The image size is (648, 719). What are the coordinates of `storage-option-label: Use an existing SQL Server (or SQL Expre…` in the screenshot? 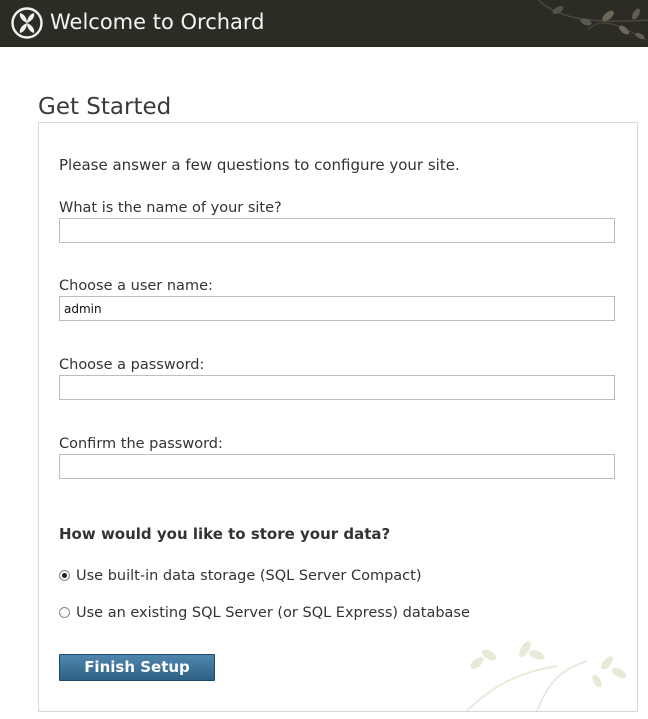 It's located at (273, 613).